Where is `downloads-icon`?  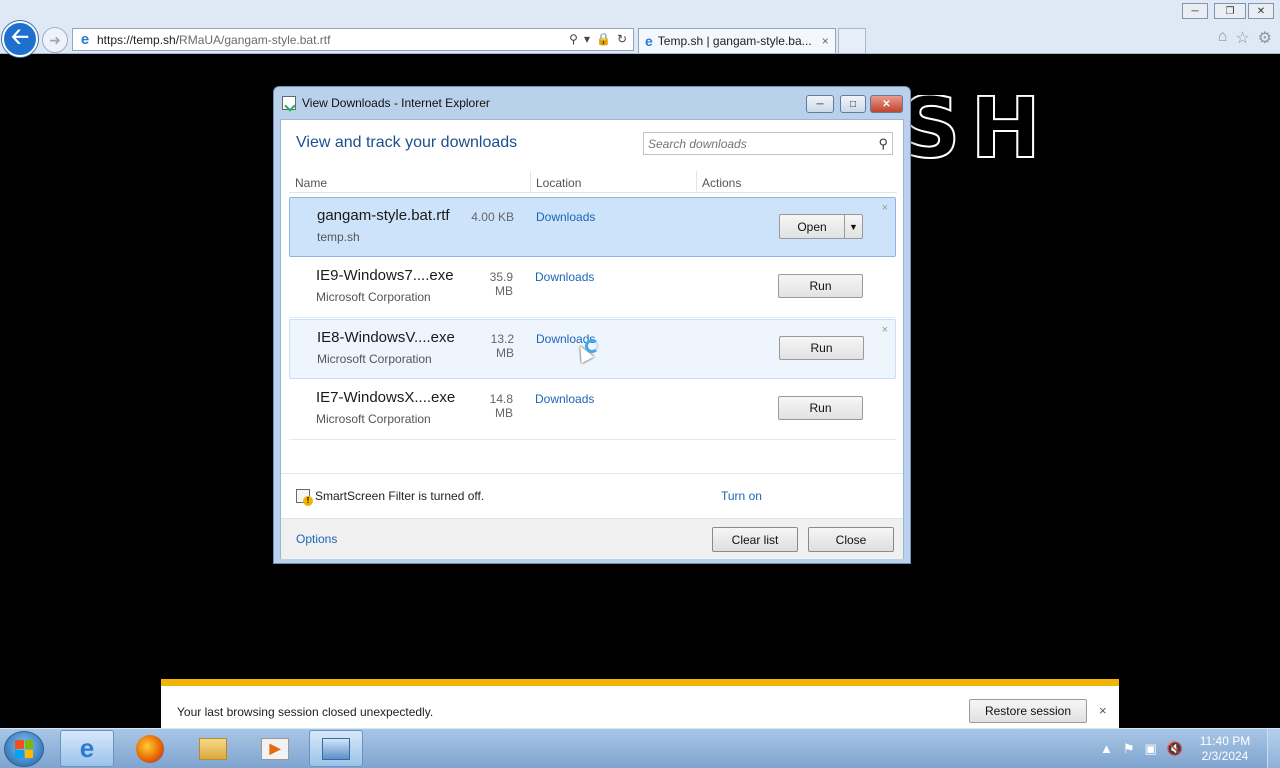
downloads-icon is located at coordinates (289, 103).